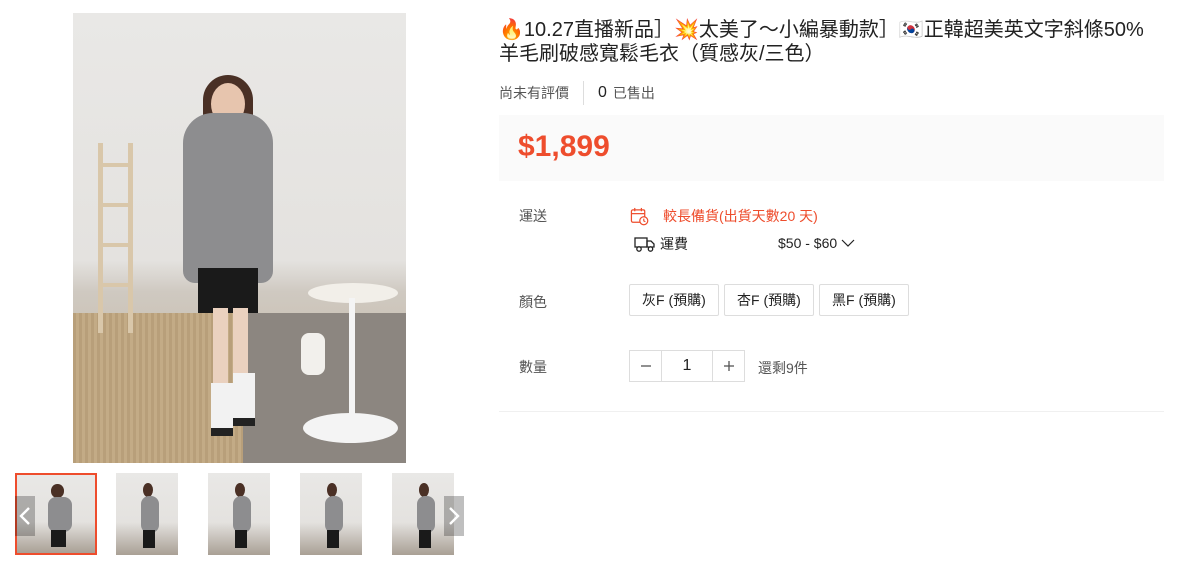 This screenshot has height=565, width=1194. Describe the element at coordinates (783, 368) in the screenshot. I see `stock-remaining: 還剩9件` at that location.